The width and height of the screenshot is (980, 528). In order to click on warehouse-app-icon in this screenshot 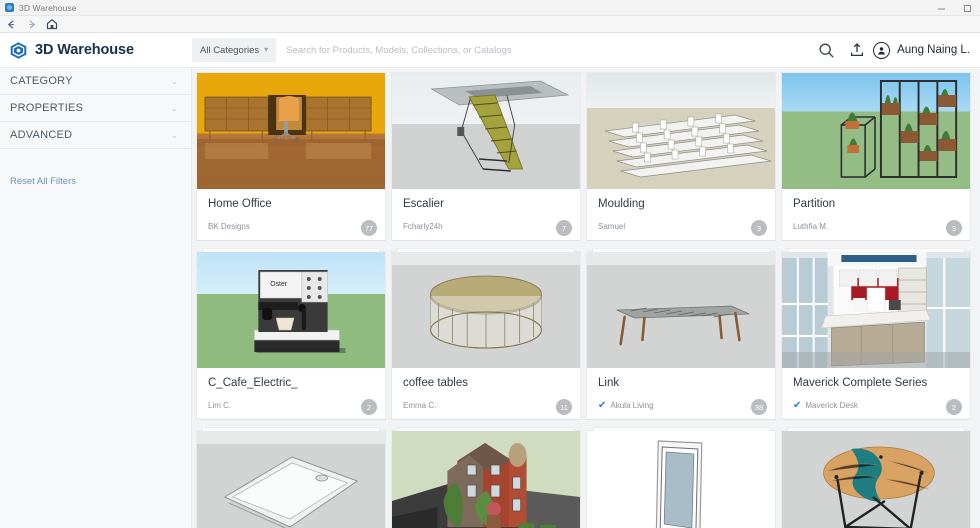, I will do `click(9, 7)`.